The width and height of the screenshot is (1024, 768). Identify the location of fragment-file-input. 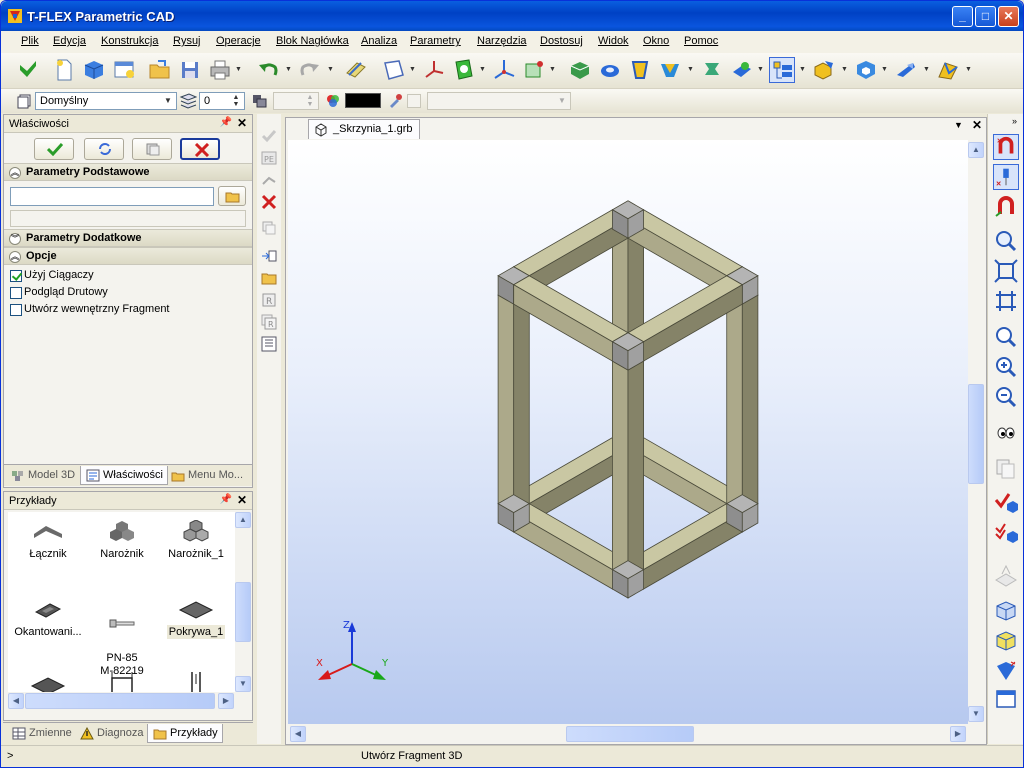
(112, 196).